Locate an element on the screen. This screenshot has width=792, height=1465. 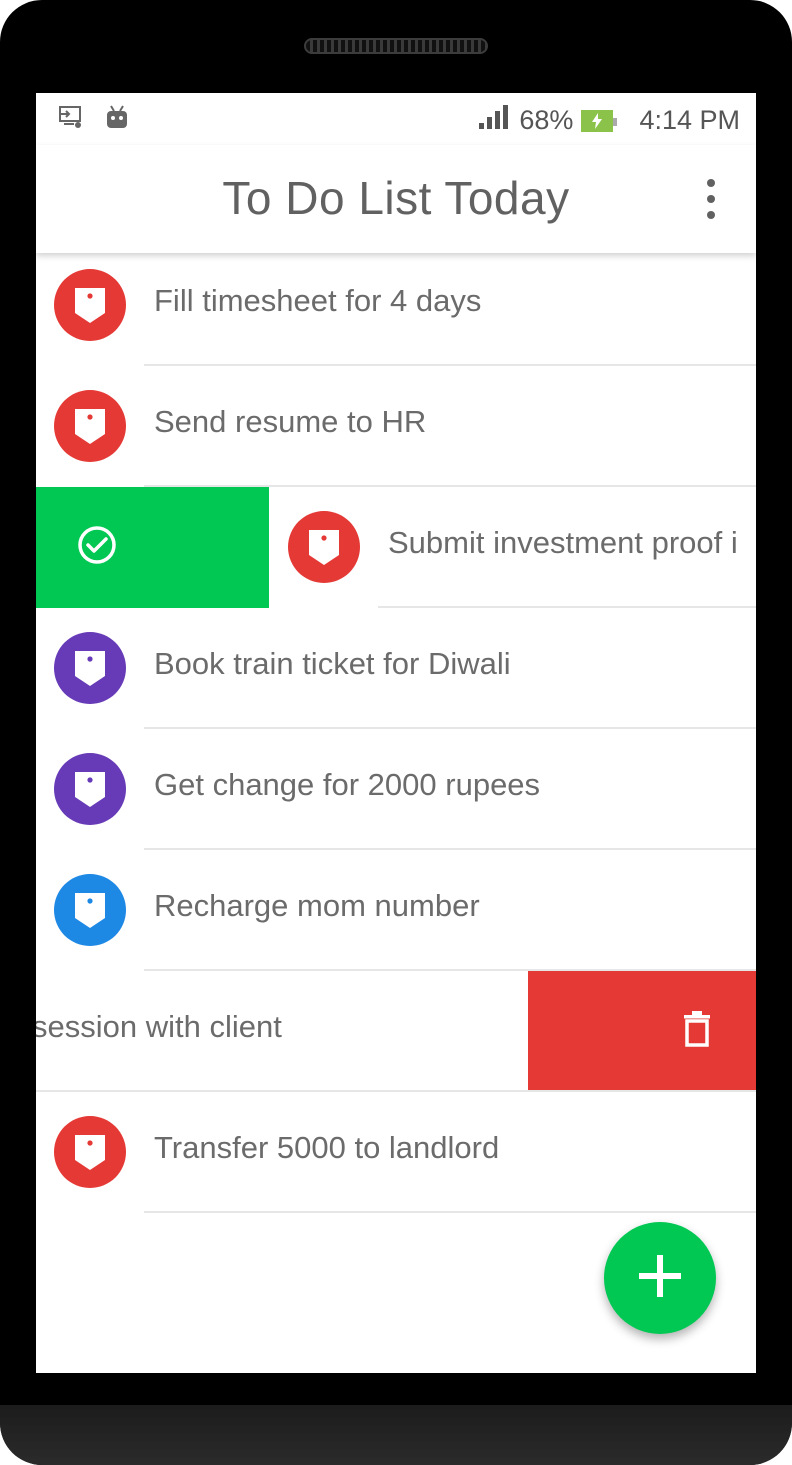
task-text: Get change for 2000 rupees is located at coordinates (347, 784).